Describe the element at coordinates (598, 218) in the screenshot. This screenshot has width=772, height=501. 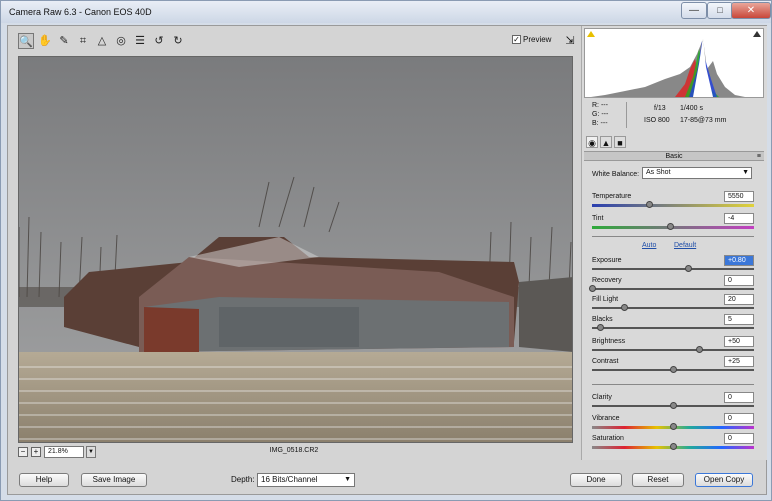
I see `slider-label: Tint` at that location.